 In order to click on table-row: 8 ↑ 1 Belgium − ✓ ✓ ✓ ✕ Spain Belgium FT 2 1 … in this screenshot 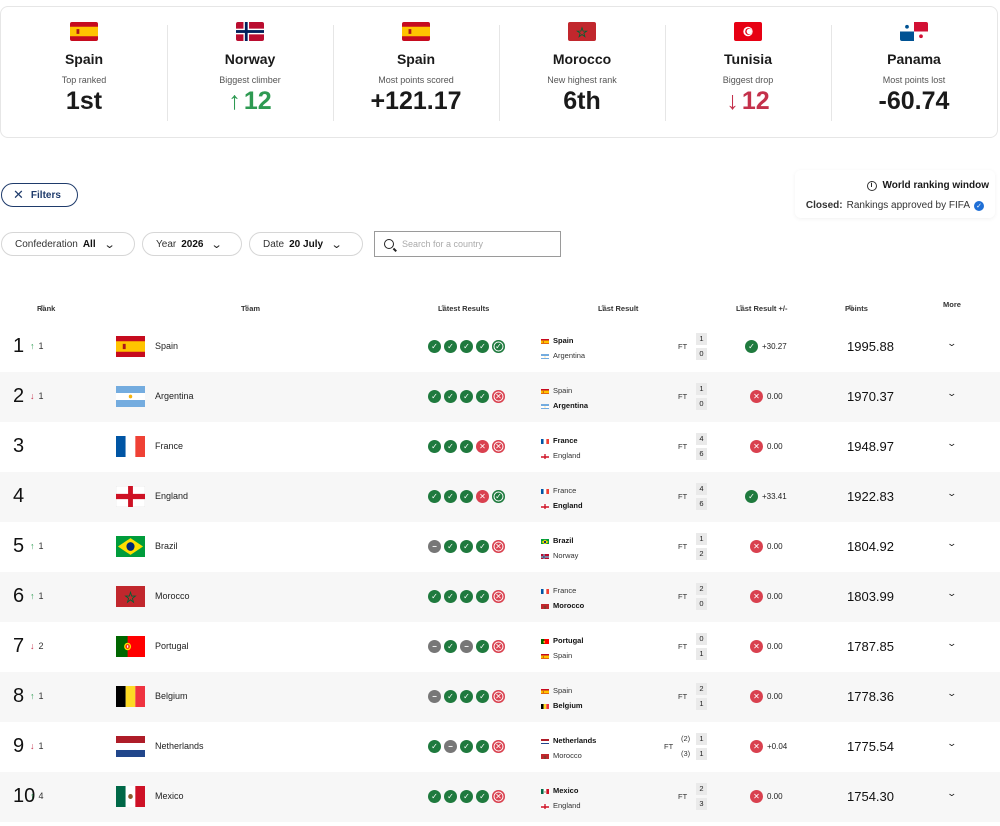, I will do `click(500, 697)`.